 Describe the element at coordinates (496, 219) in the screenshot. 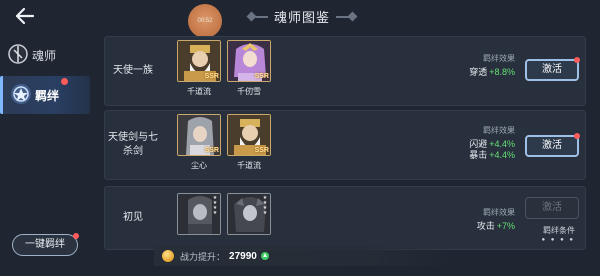

I see `bond-effect: 羁绊效果 攻击 +7%` at that location.